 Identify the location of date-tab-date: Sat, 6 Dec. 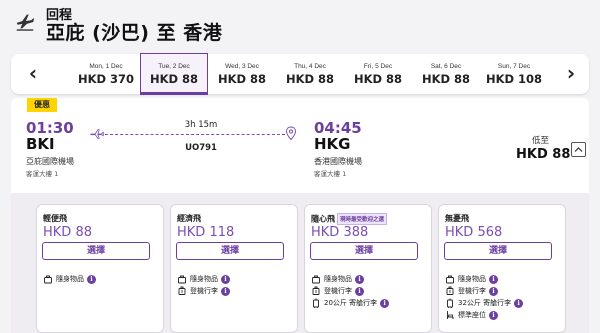
(446, 66).